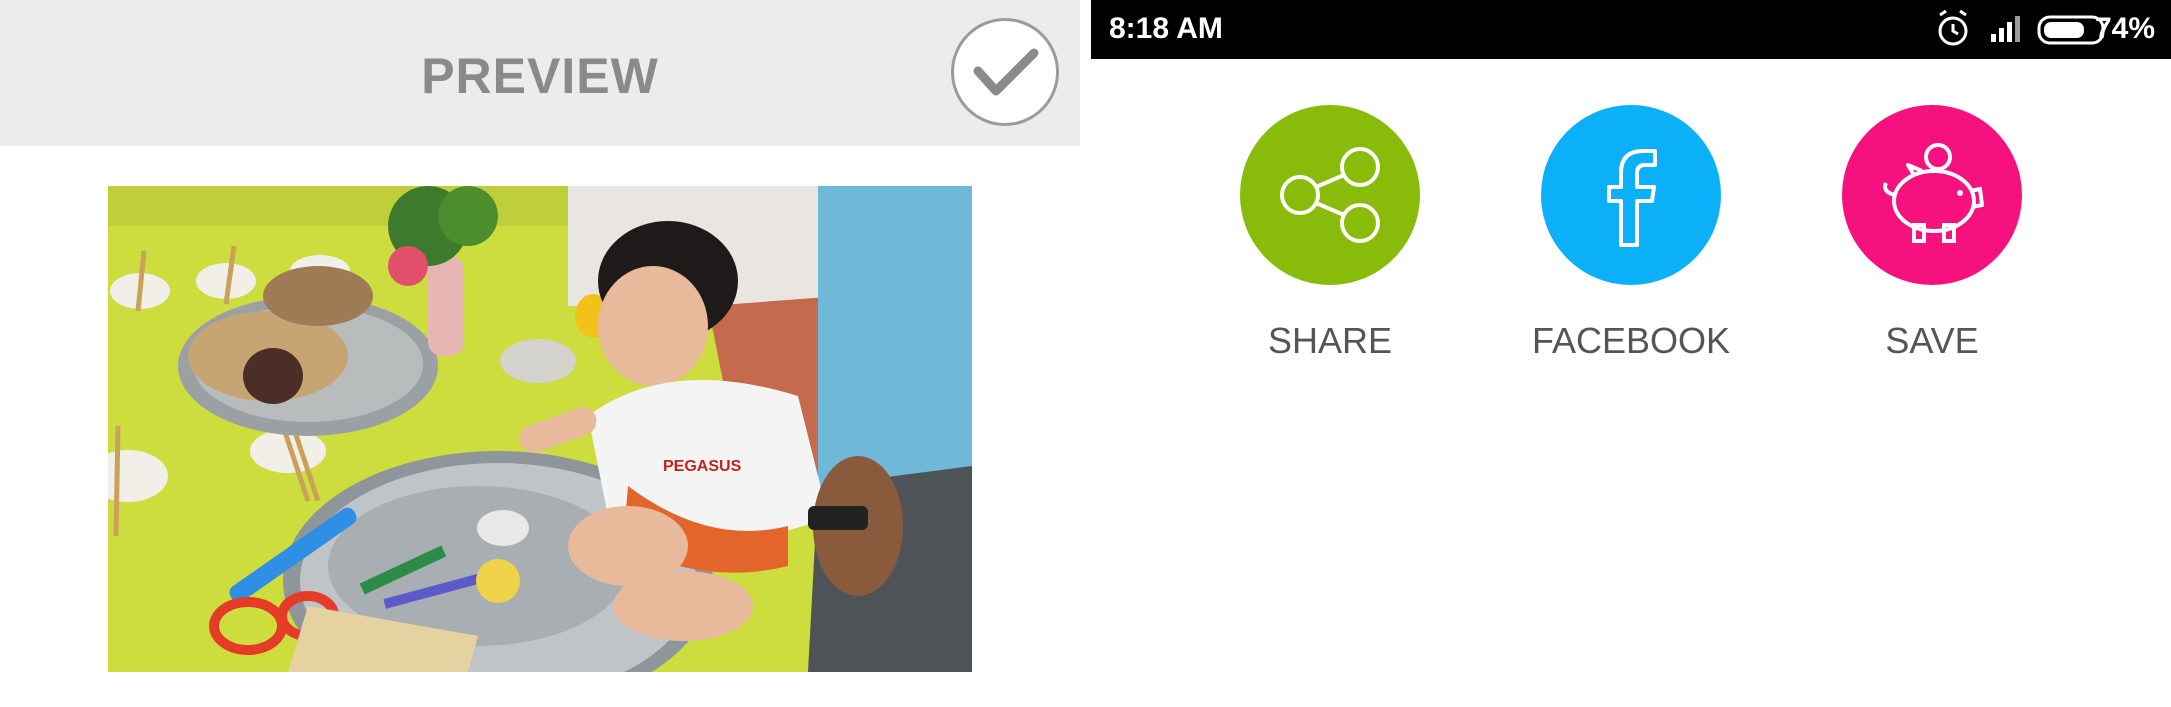  I want to click on page-title: PREVIEW, so click(540, 76).